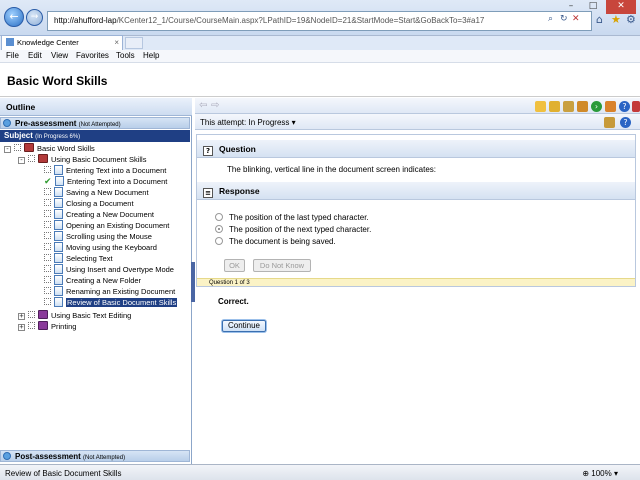 The width and height of the screenshot is (640, 480). What do you see at coordinates (104, 280) in the screenshot?
I see `lesson-label: Creating a New Folder` at bounding box center [104, 280].